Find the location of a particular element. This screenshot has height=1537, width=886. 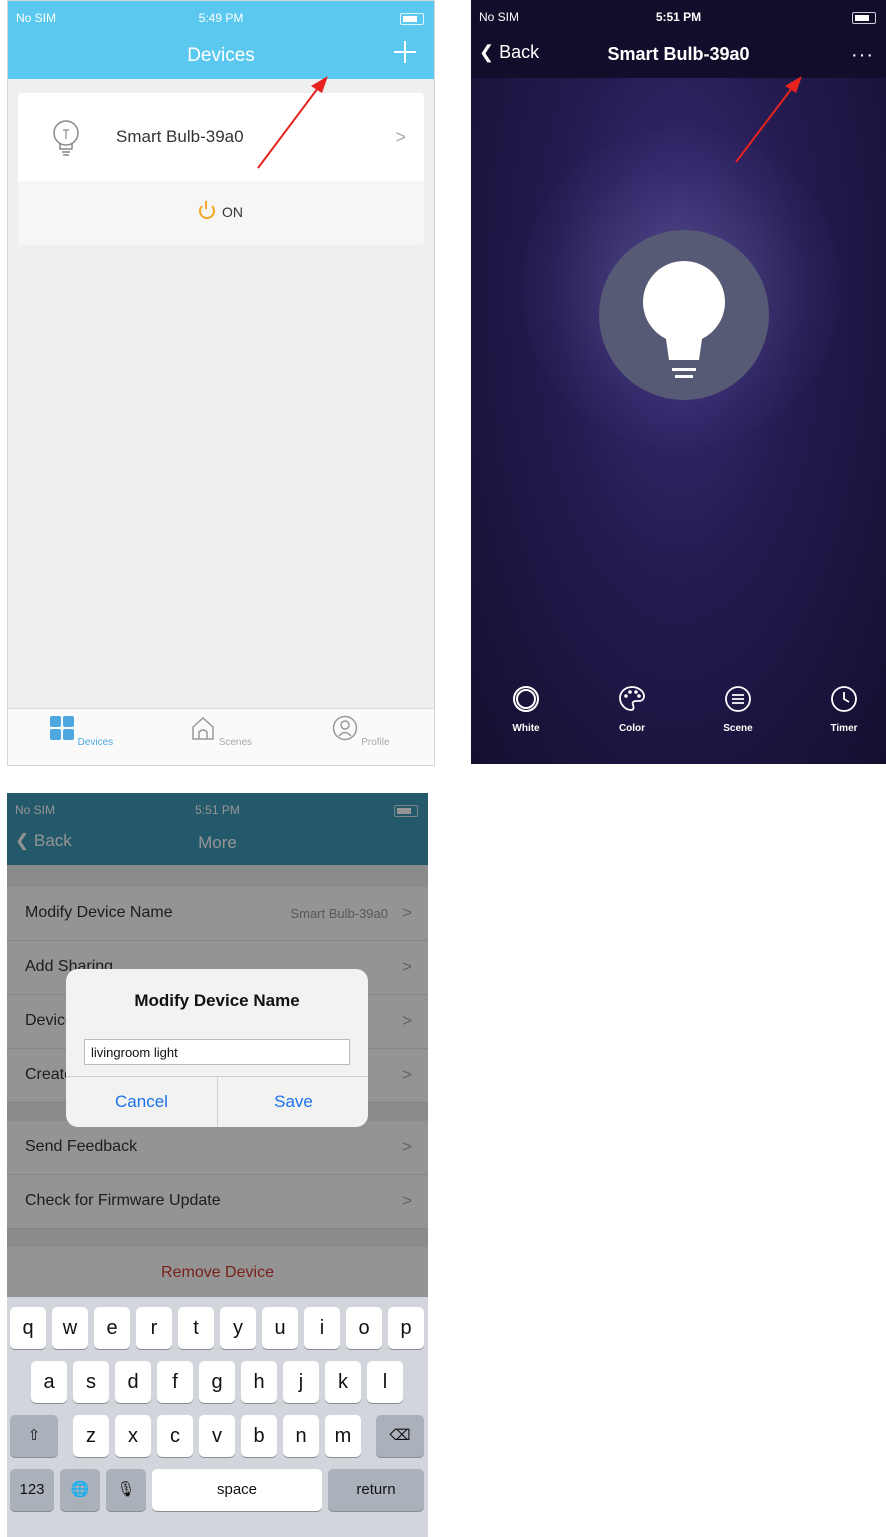

key-s: s is located at coordinates (91, 1382).